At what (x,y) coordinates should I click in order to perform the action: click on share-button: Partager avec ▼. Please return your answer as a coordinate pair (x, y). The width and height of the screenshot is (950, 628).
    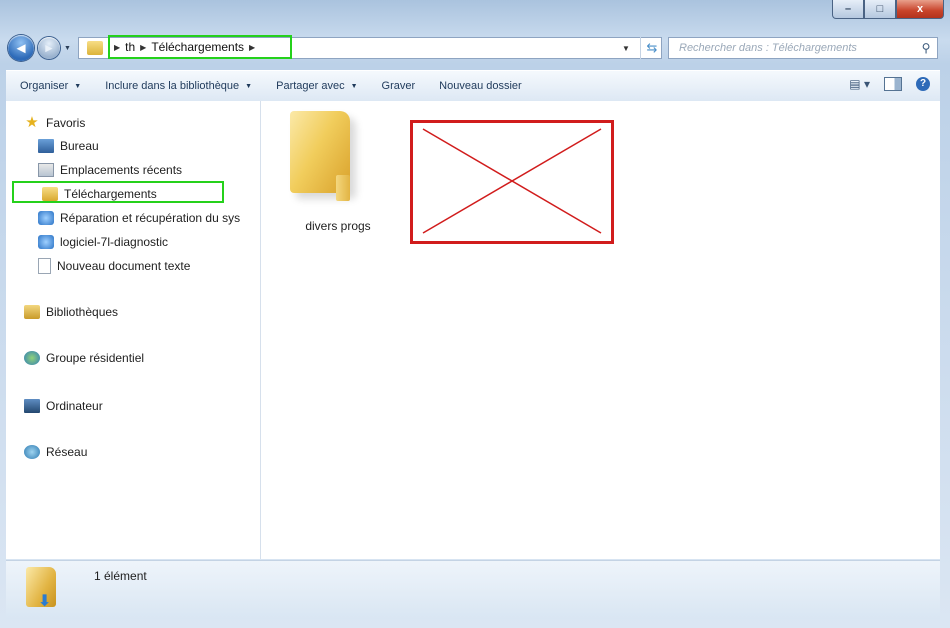
    Looking at the image, I should click on (316, 86).